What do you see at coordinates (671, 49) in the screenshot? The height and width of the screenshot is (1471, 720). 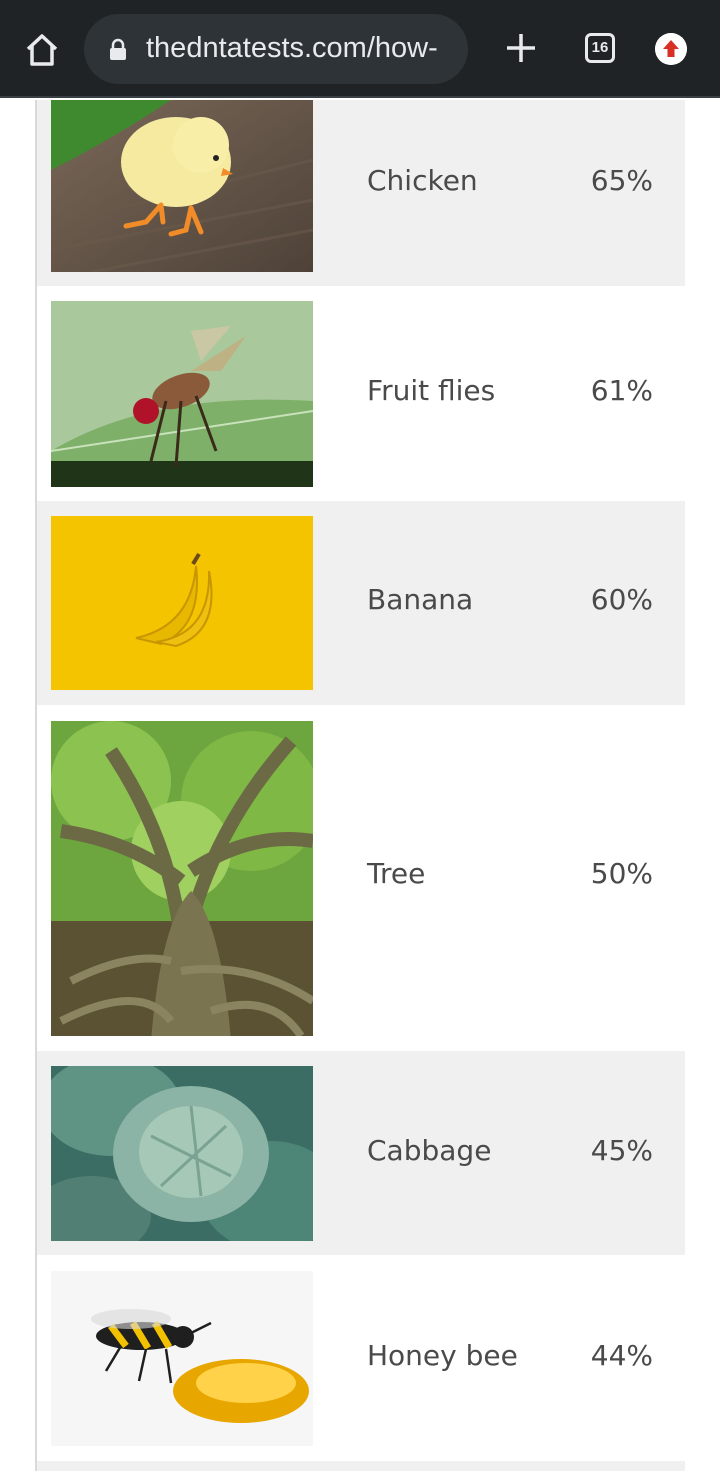 I see `update-icon` at bounding box center [671, 49].